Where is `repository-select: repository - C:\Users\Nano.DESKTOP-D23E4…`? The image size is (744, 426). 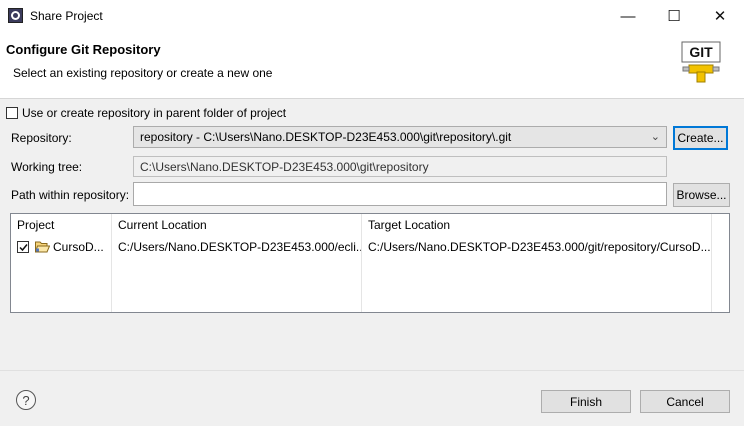
repository-select: repository - C:\Users\Nano.DESKTOP-D23E4… is located at coordinates (400, 137).